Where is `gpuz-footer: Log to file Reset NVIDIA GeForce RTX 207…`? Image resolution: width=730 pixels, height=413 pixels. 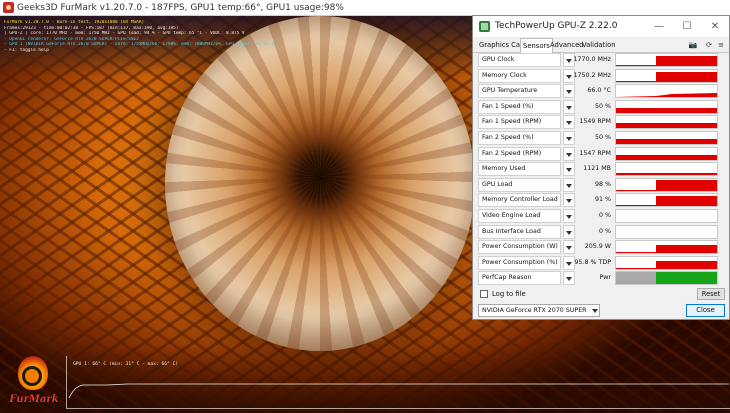
gpuz-footer: Log to file Reset NVIDIA GeForce RTX 207… is located at coordinates (601, 303).